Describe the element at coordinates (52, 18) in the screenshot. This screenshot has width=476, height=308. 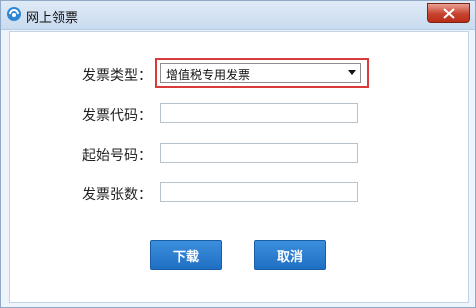
I see `window-title: 网上领票` at that location.